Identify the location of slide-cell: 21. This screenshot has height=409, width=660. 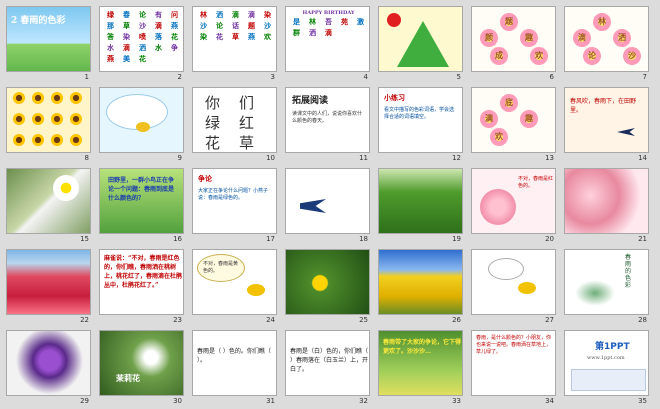
(606, 207).